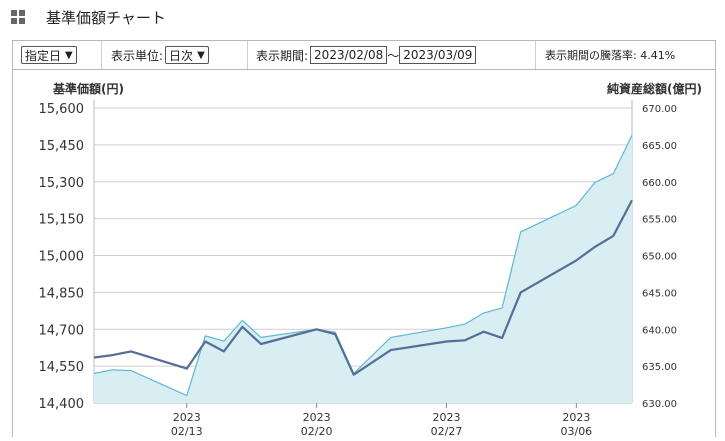 The image size is (725, 441). I want to click on grid-icon, so click(18, 17).